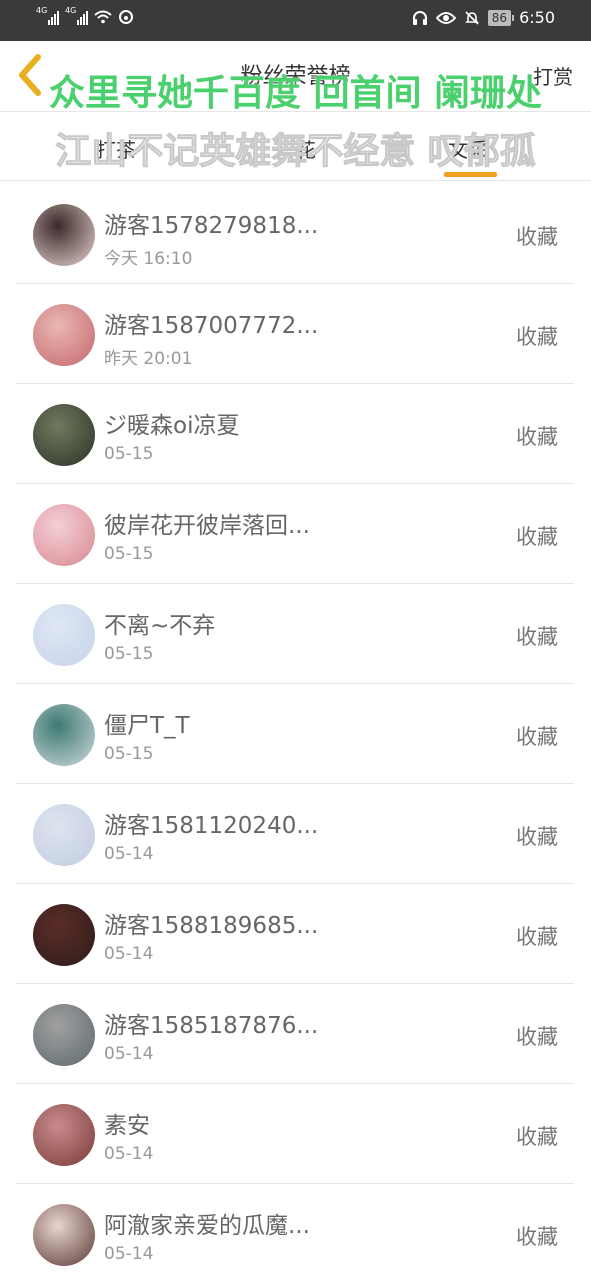  I want to click on status-right: 86 6:50, so click(483, 17).